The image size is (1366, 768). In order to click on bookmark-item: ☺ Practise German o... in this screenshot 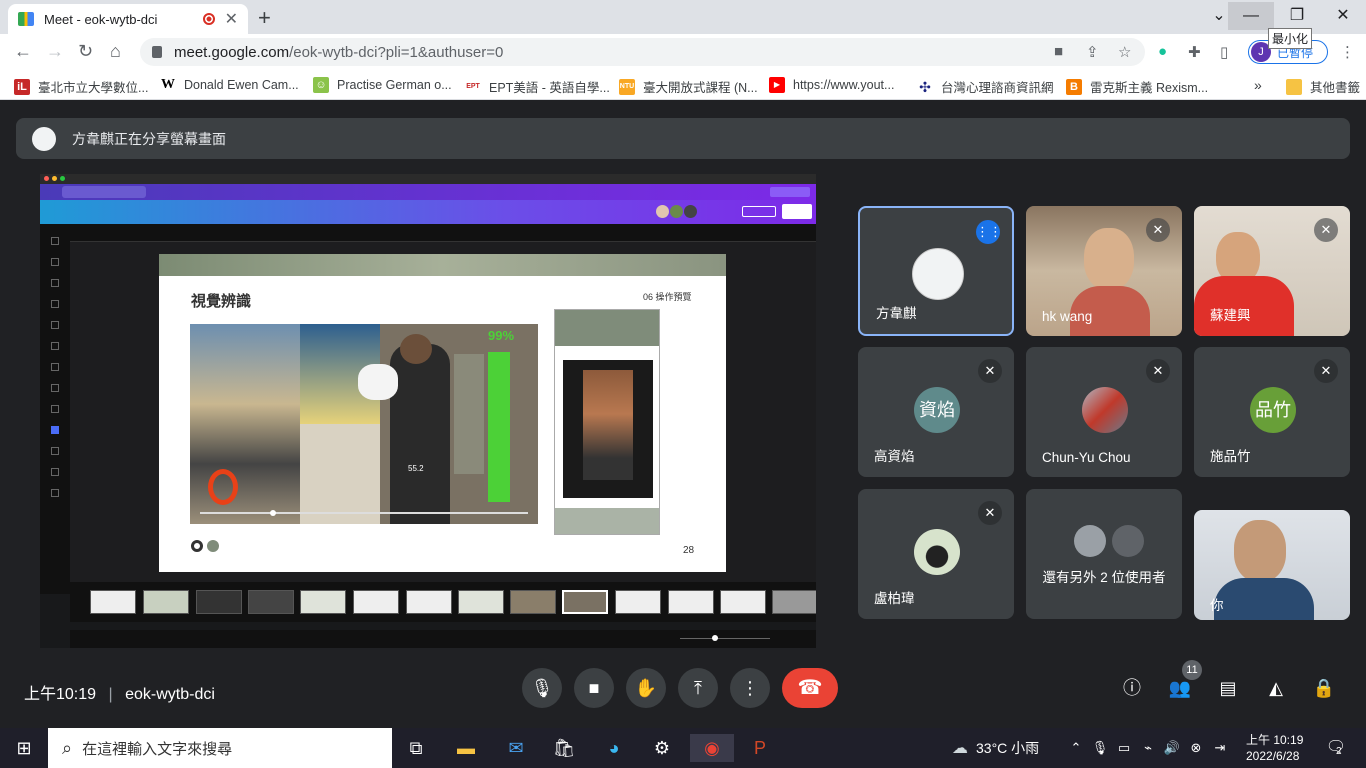, I will do `click(382, 85)`.